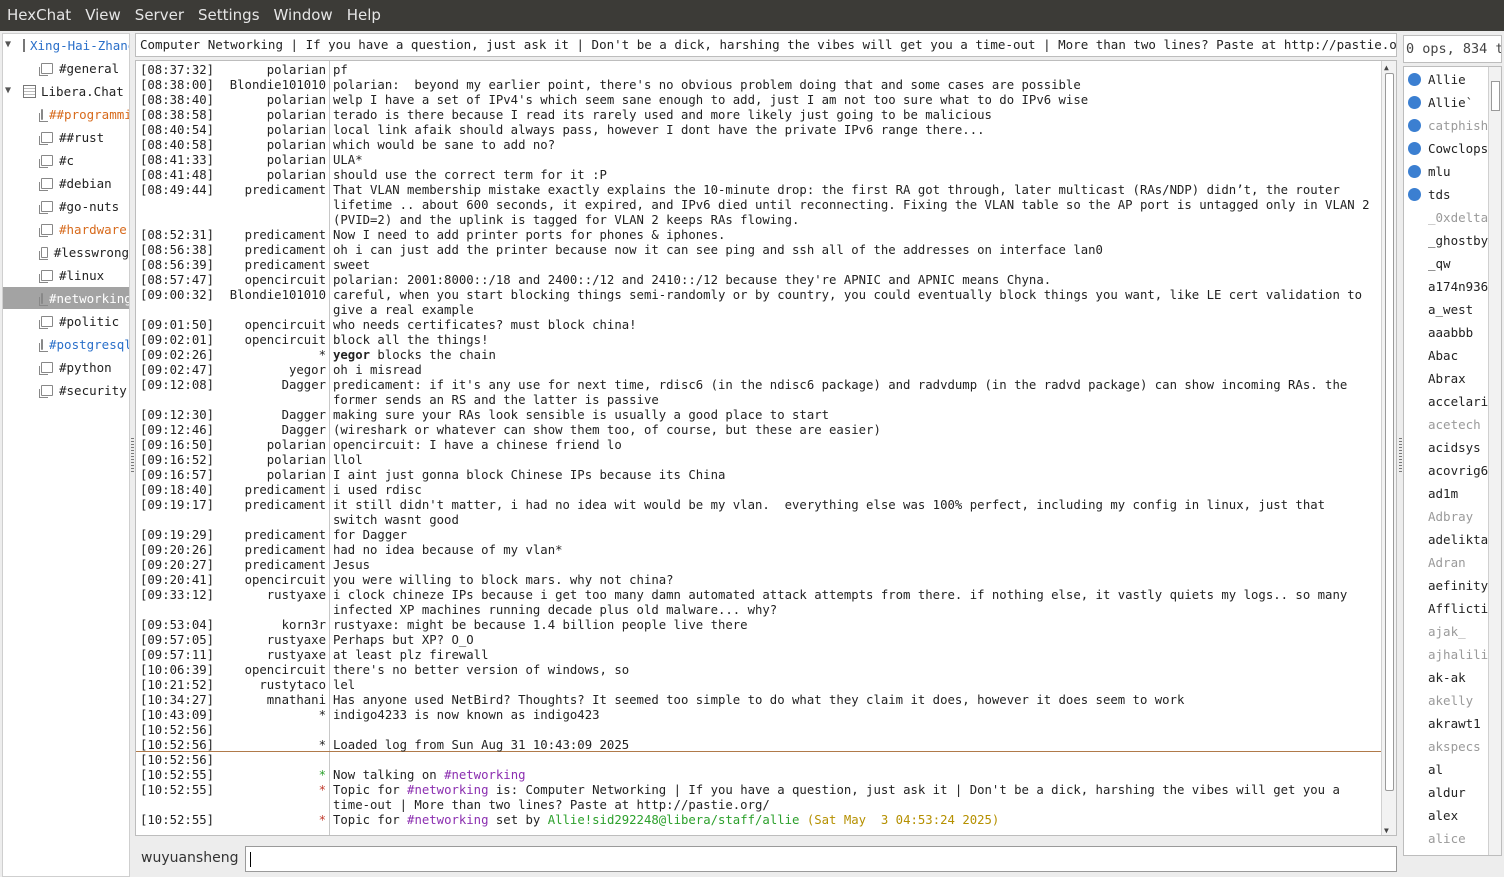  Describe the element at coordinates (66, 183) in the screenshot. I see `channel-item: #debian` at that location.